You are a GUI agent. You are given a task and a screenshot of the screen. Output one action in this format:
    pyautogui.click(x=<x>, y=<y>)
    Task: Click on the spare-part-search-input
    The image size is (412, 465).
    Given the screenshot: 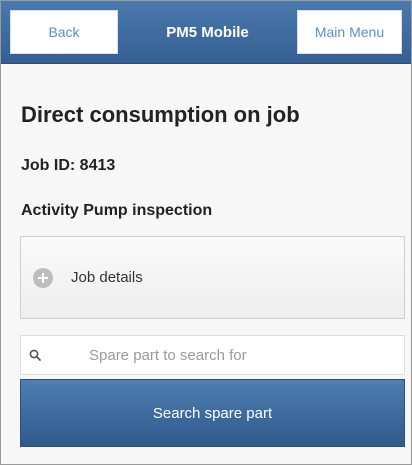 What is the action you would take?
    pyautogui.click(x=246, y=355)
    